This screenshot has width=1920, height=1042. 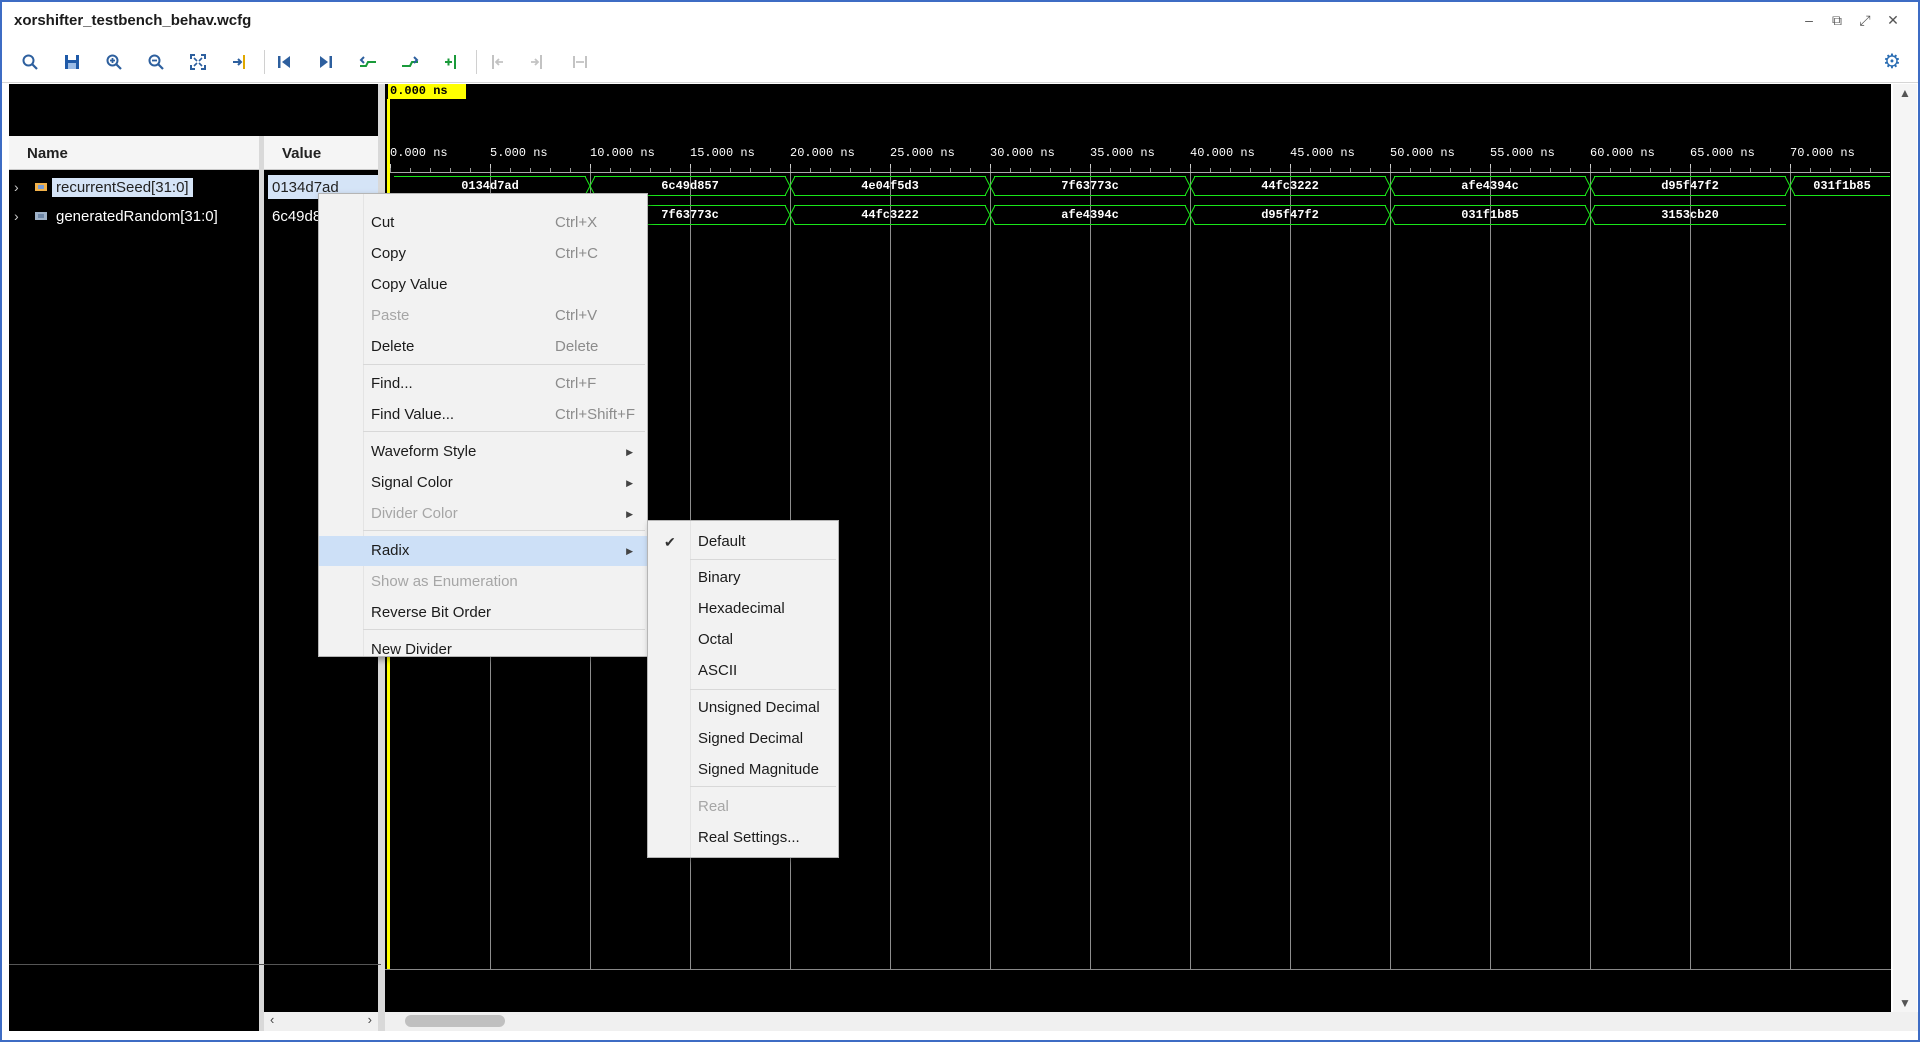 What do you see at coordinates (483, 551) in the screenshot?
I see `context-menu-item: Radix ▶` at bounding box center [483, 551].